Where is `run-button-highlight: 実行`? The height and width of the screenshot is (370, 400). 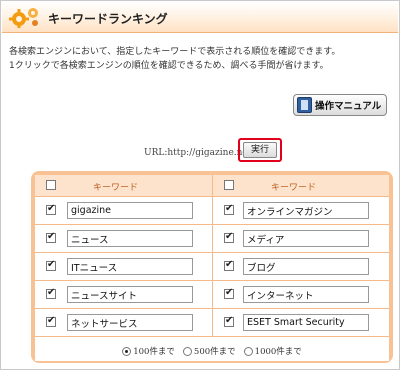 run-button-highlight: 実行 is located at coordinates (260, 150).